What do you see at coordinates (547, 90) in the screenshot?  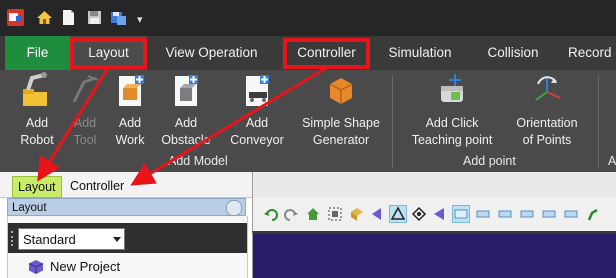 I see `orientation-icon` at bounding box center [547, 90].